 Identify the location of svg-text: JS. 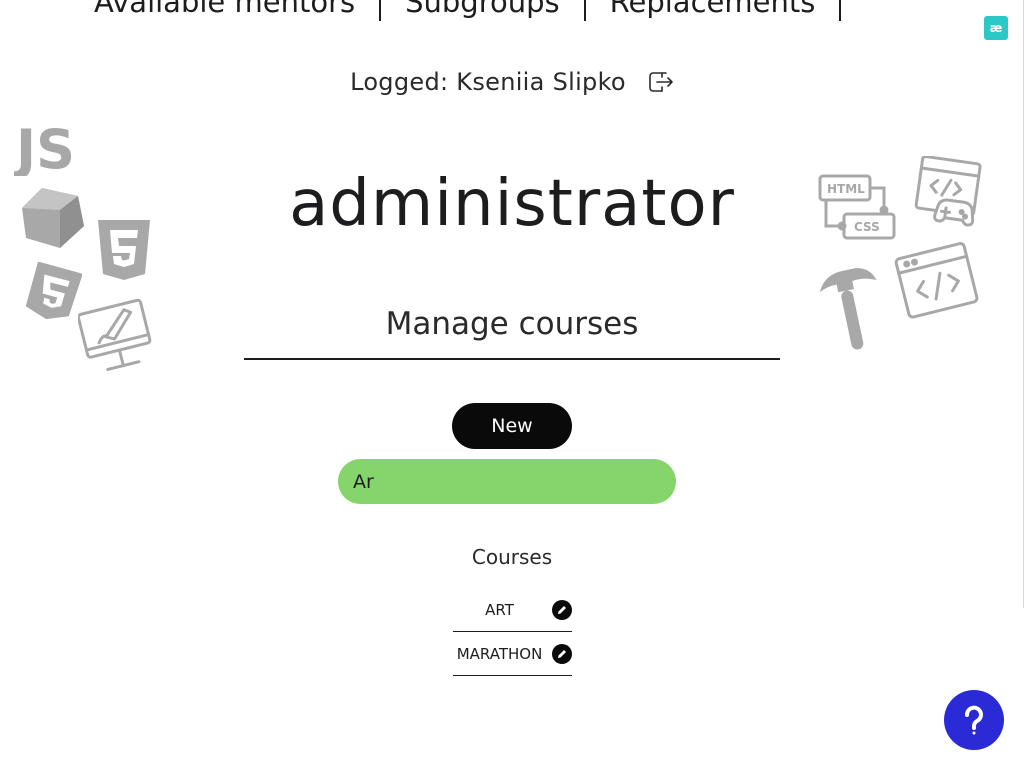
(44, 147).